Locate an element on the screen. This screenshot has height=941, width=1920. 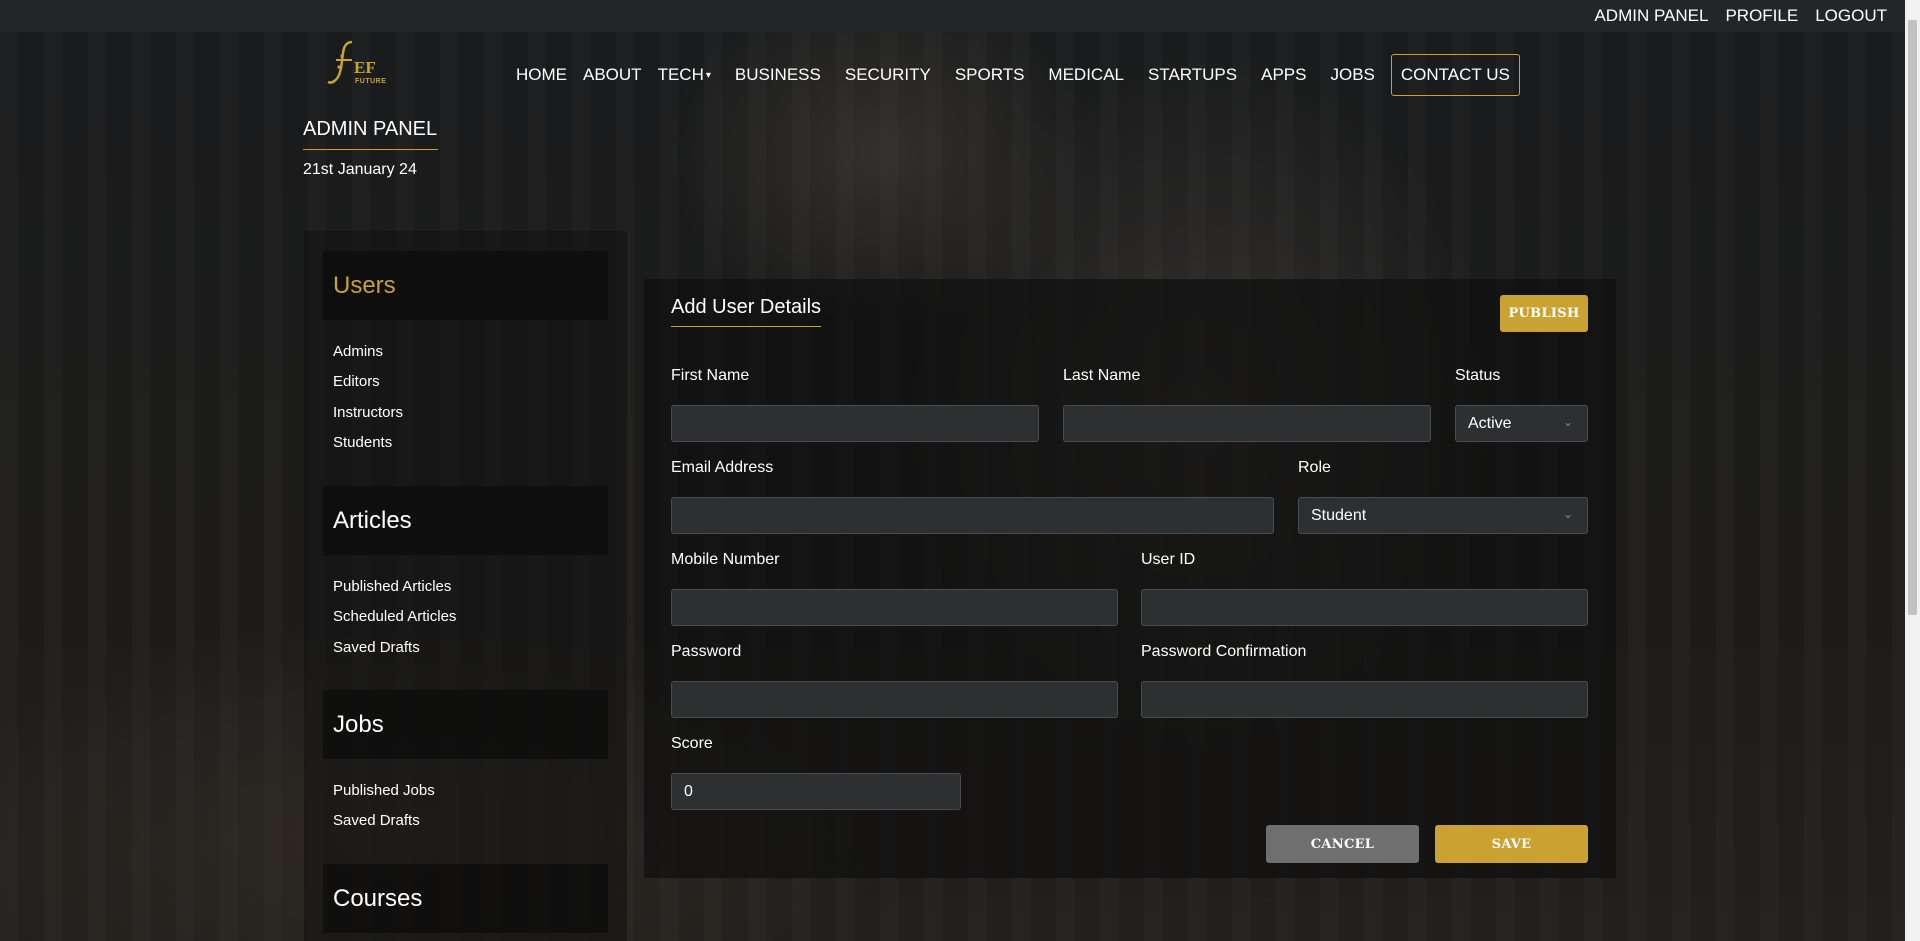
first-name-label: First Name is located at coordinates (710, 375).